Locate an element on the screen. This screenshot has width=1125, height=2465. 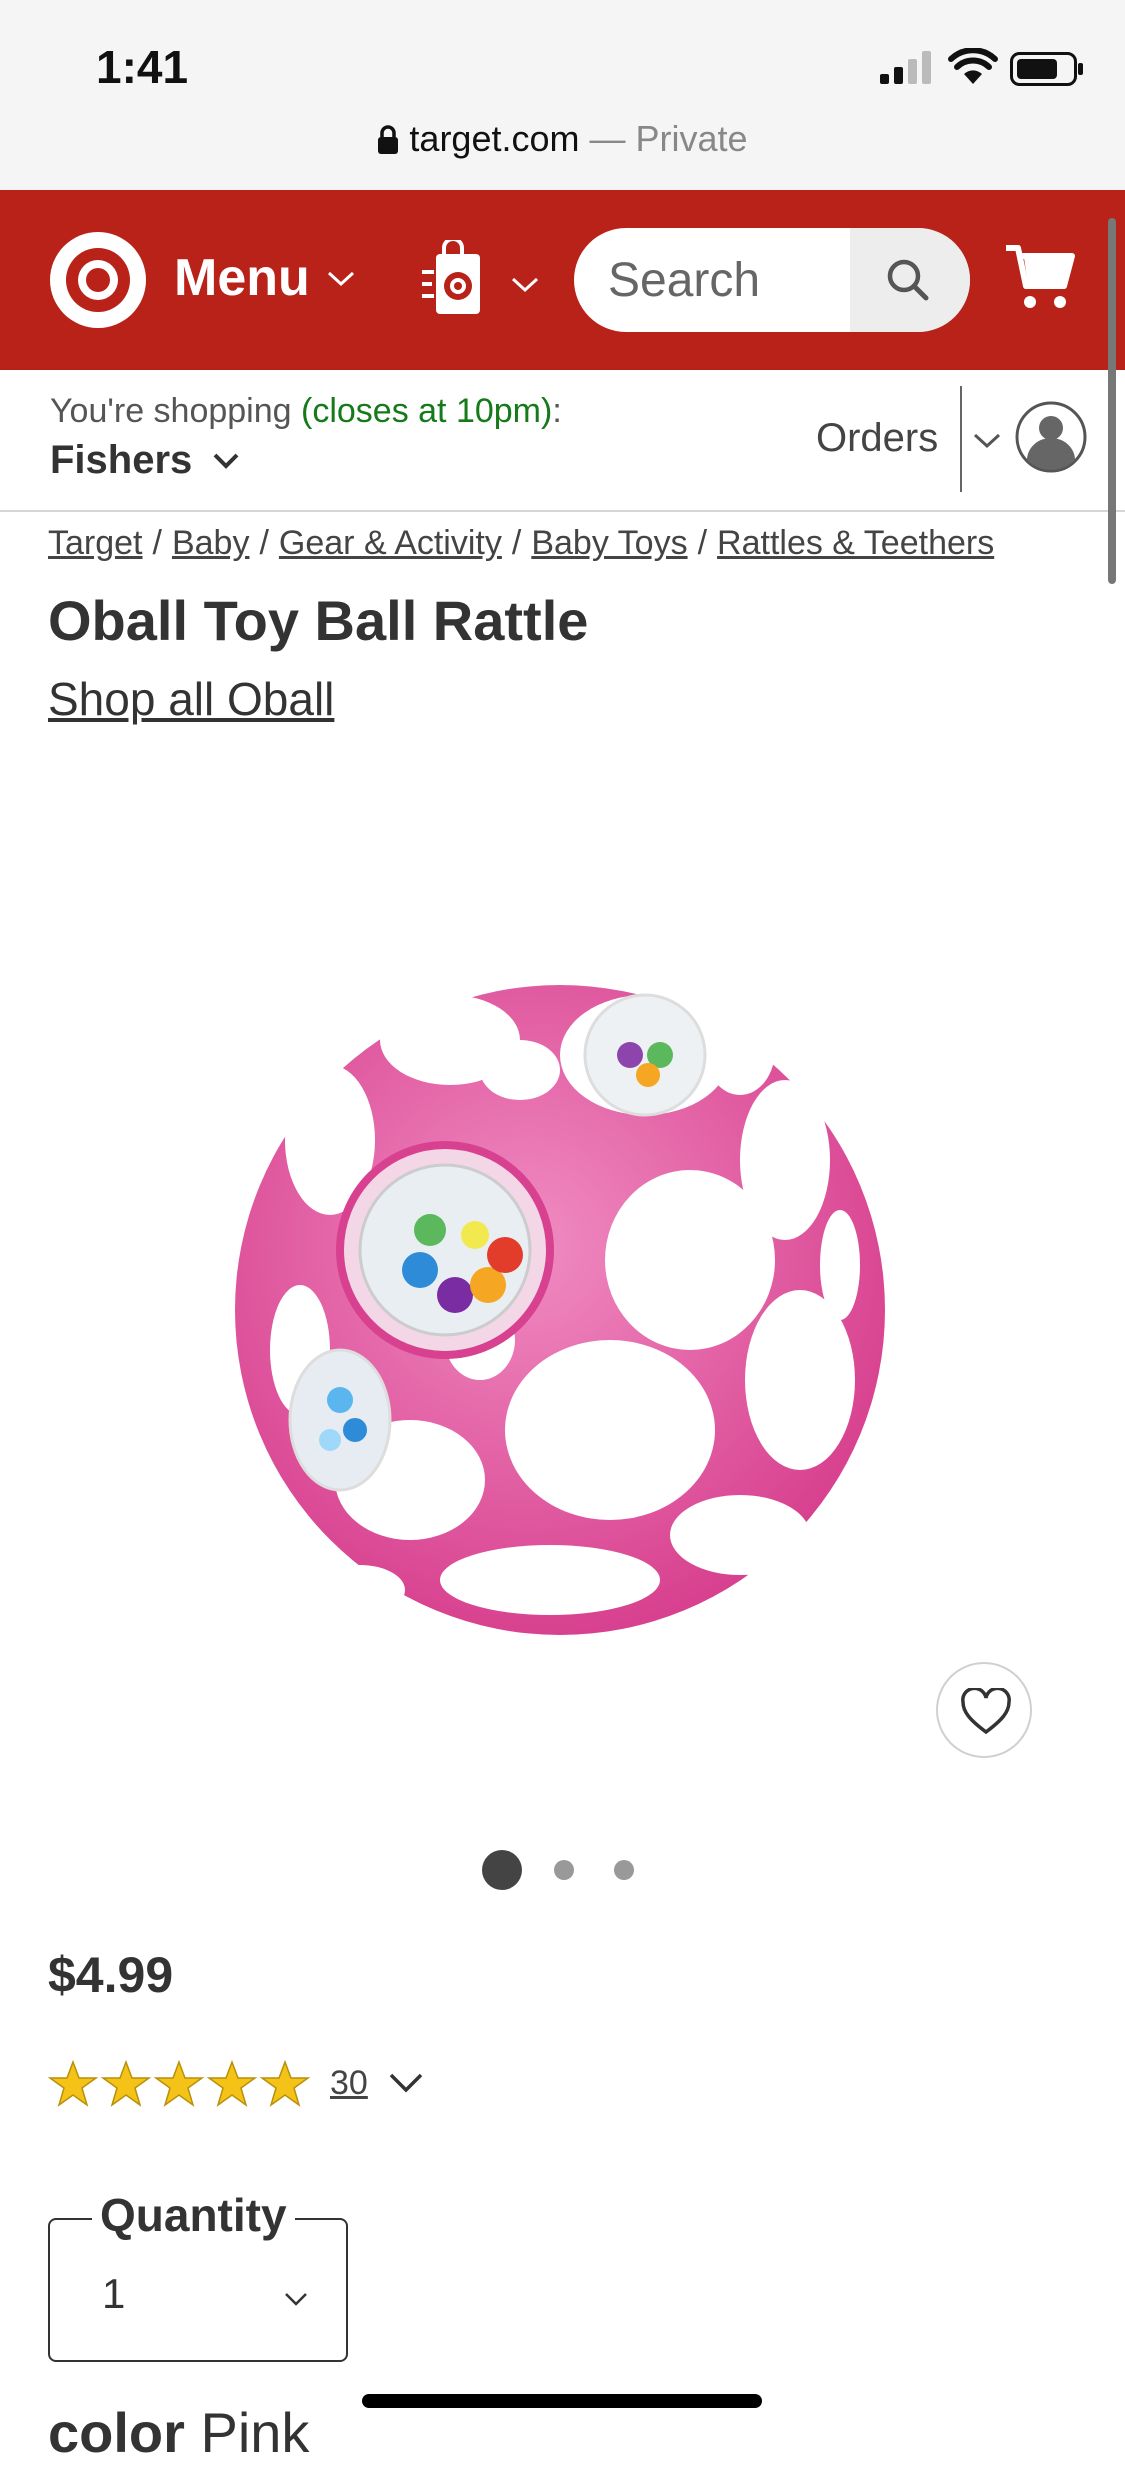
search-button is located at coordinates (910, 280).